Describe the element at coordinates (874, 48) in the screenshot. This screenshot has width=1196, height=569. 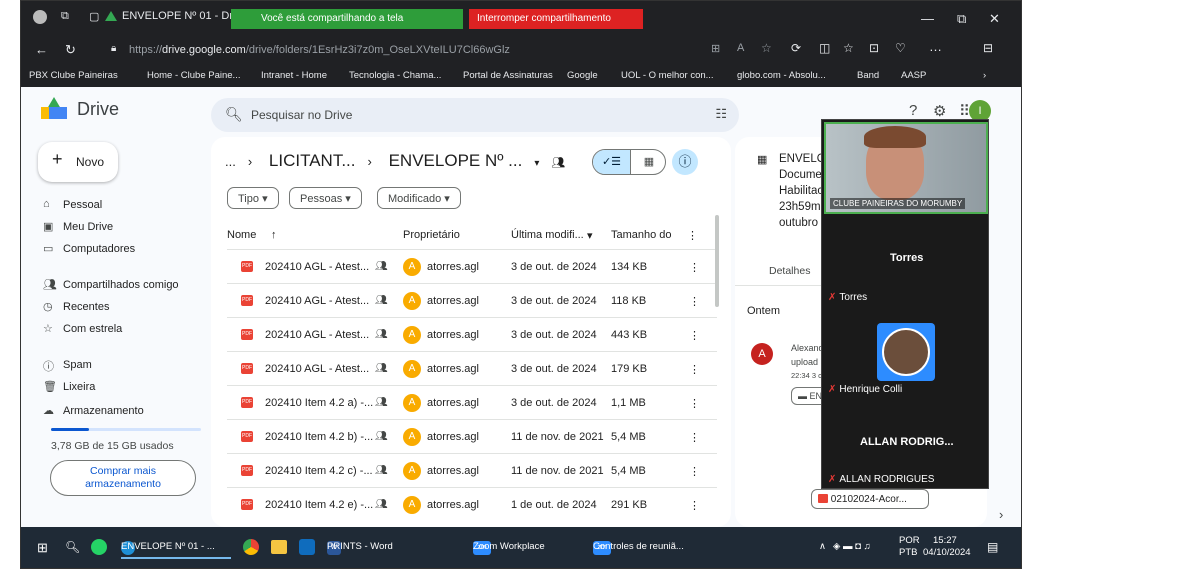
I see `collections-icon: ⊡` at that location.